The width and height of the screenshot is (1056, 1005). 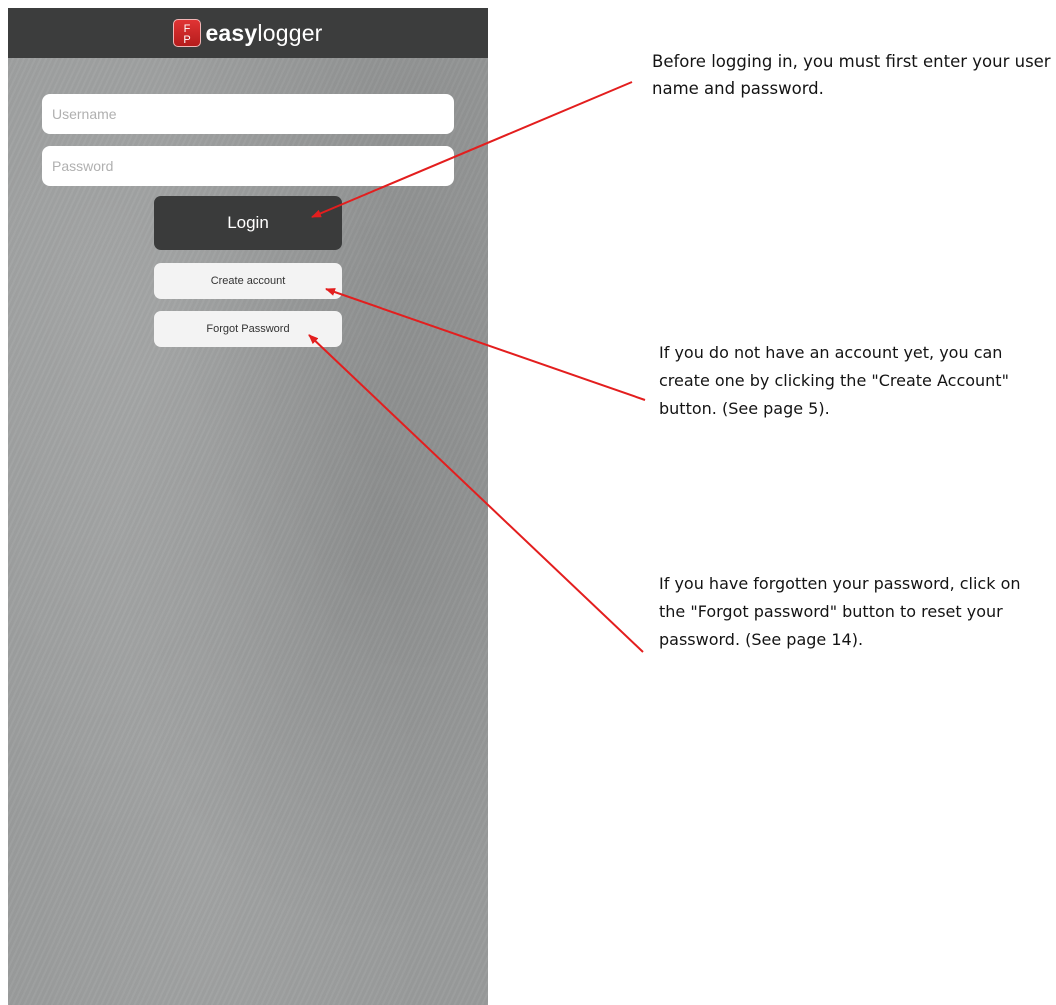 I want to click on create-account-button-label: Create account, so click(x=248, y=281).